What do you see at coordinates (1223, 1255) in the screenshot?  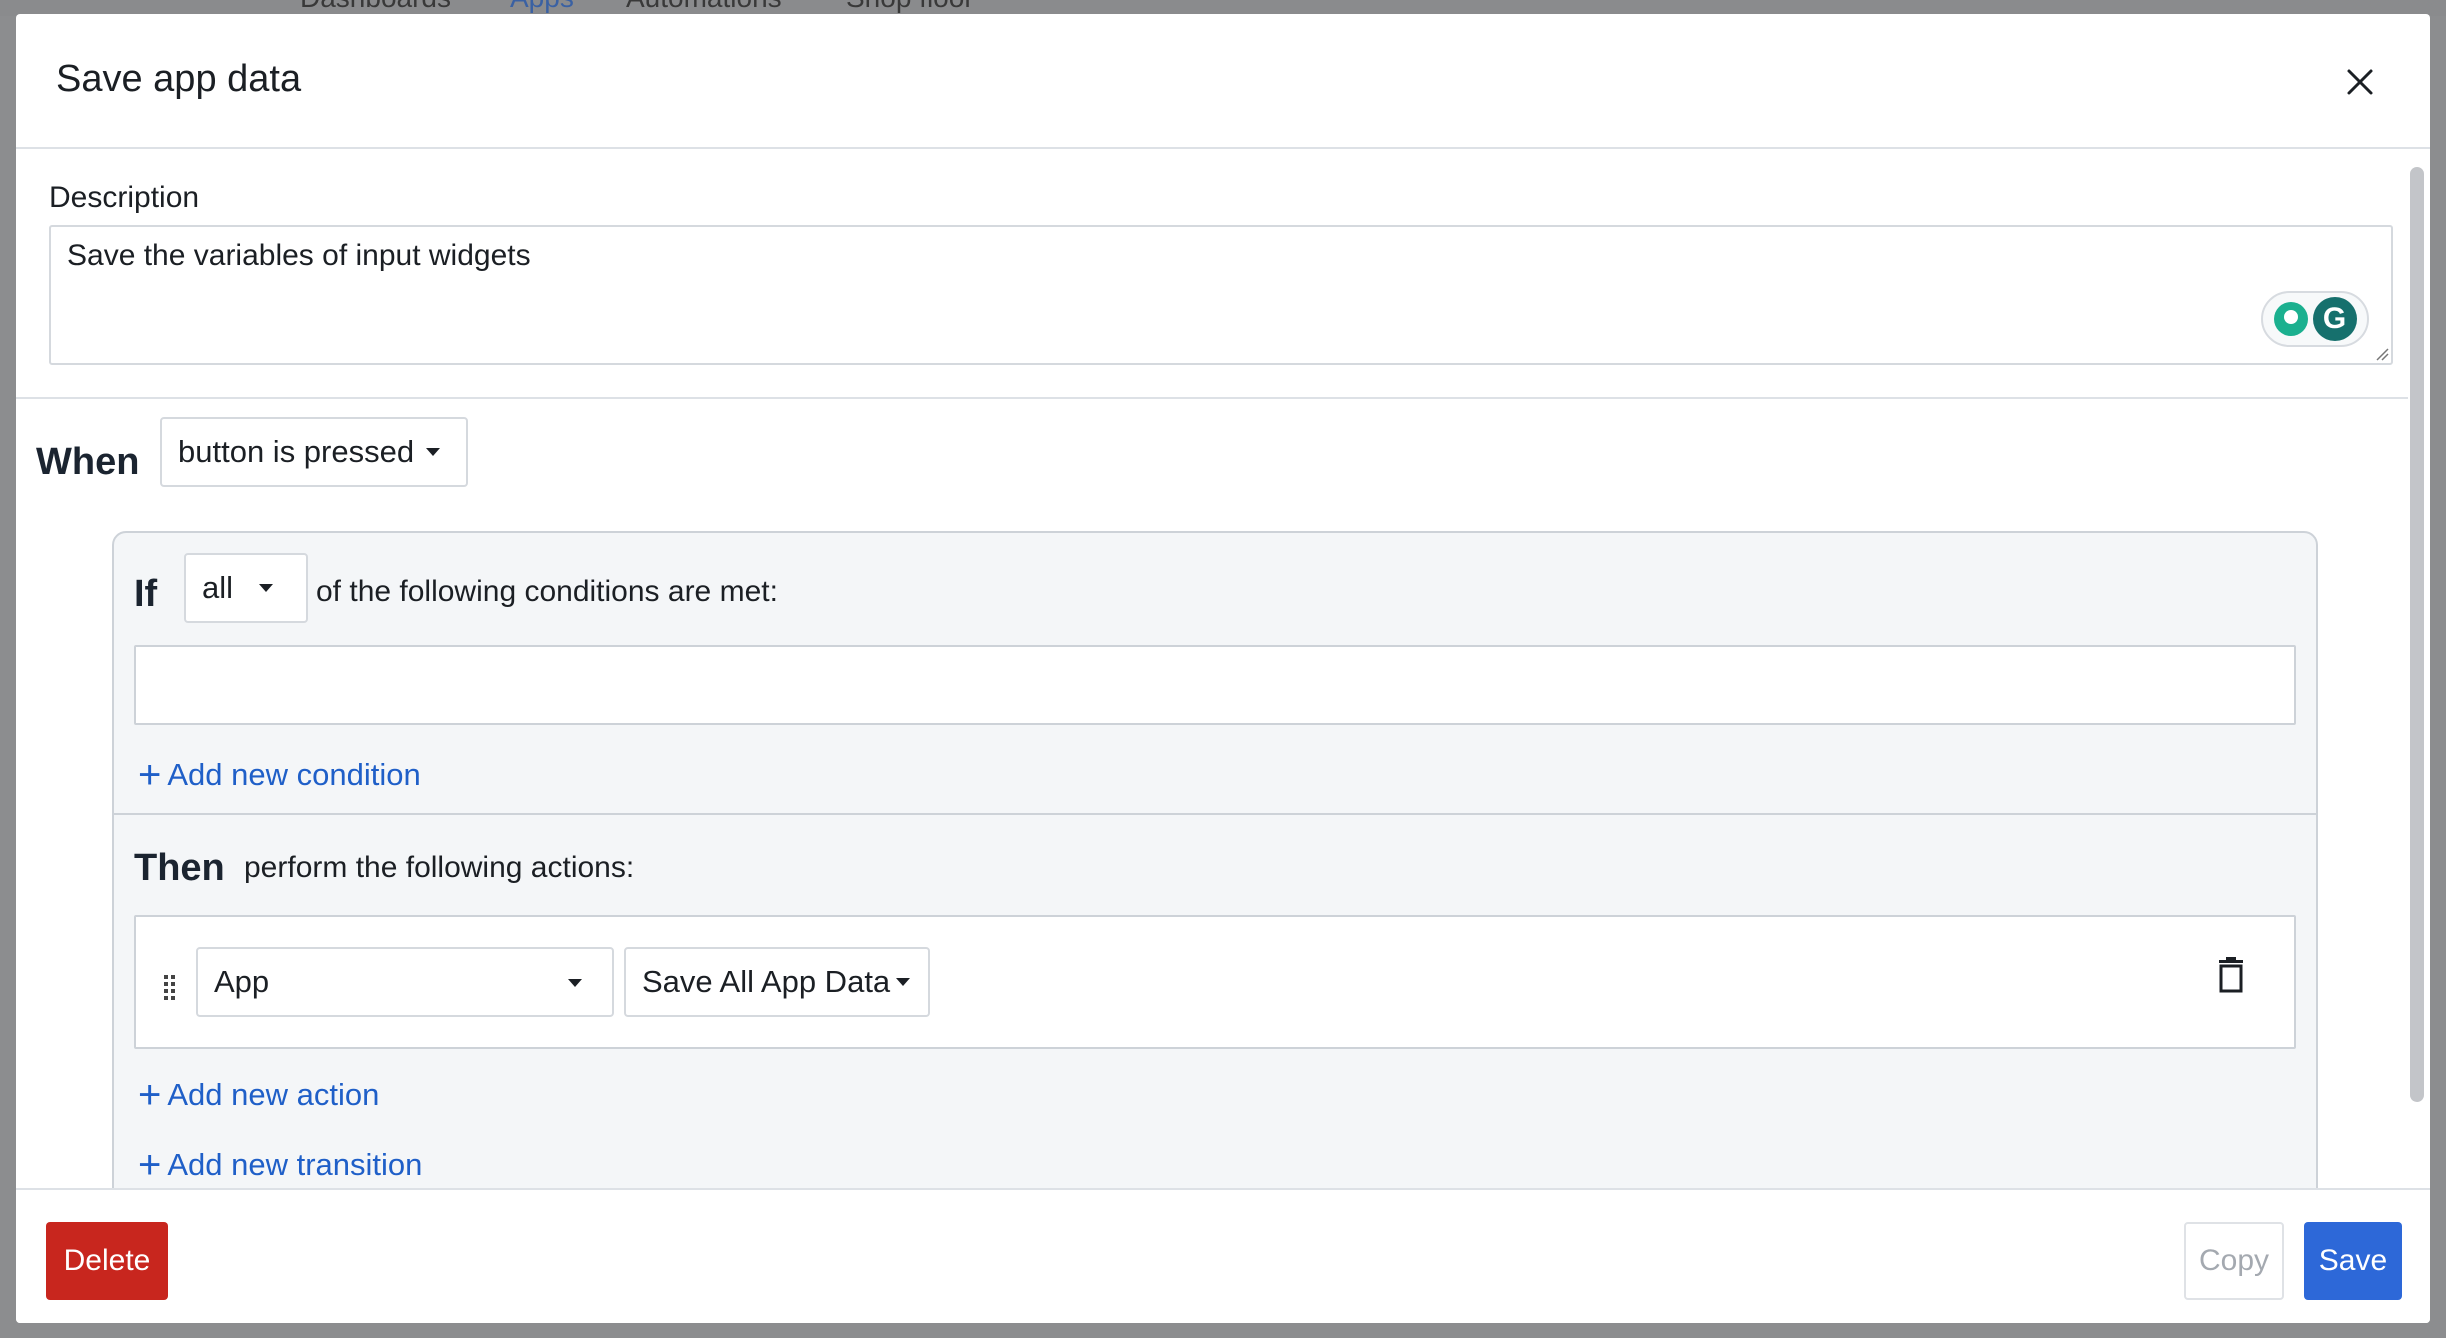 I see `modal-footer: Delete Copy Save` at bounding box center [1223, 1255].